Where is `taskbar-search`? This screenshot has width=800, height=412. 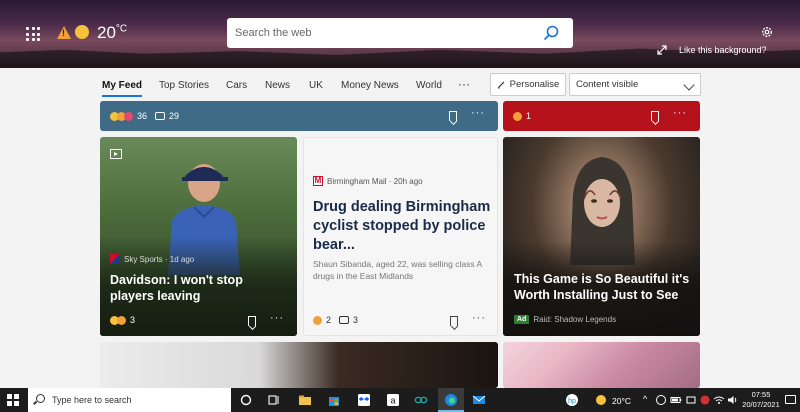
taskbar-search is located at coordinates (129, 400).